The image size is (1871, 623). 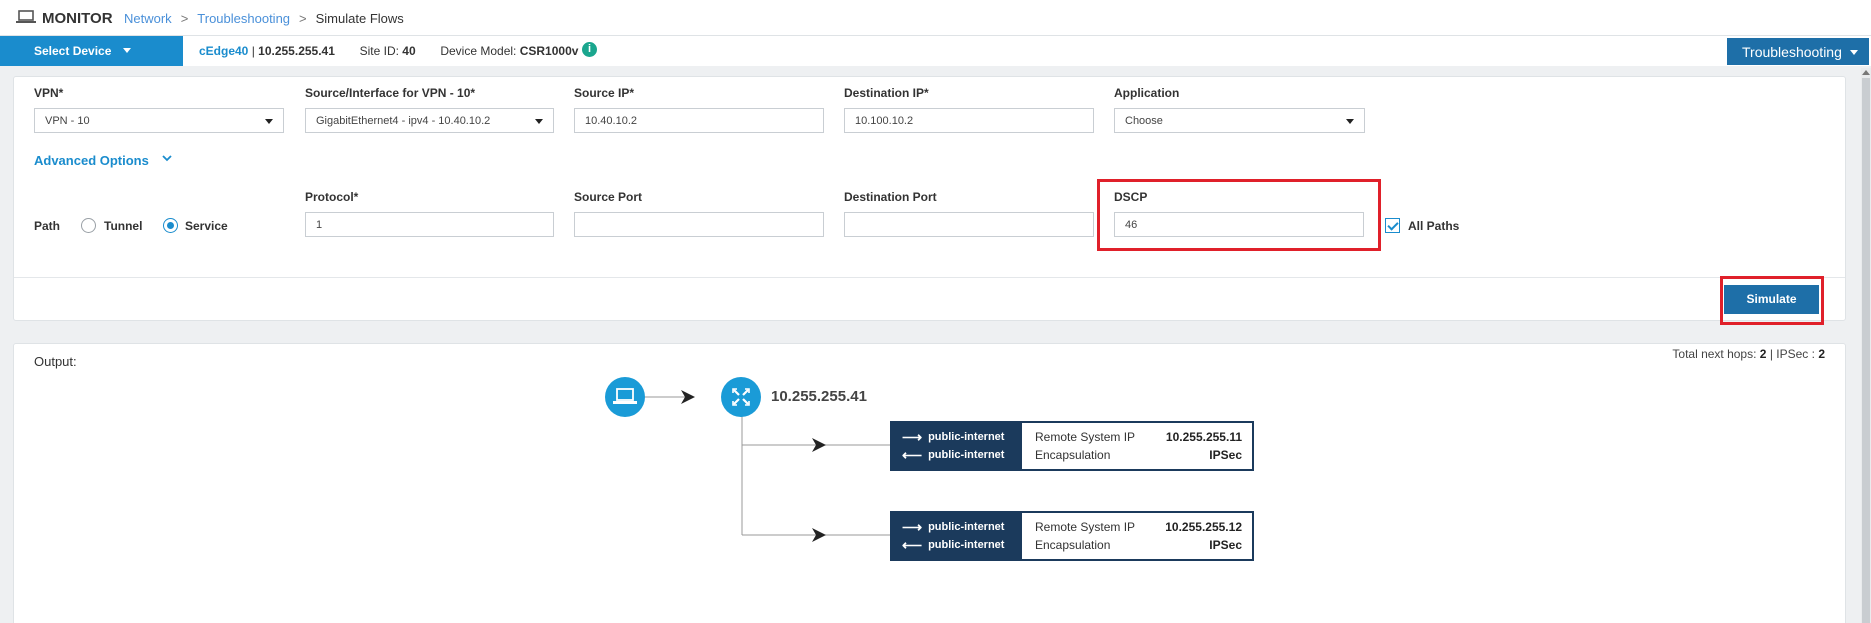 What do you see at coordinates (77, 18) in the screenshot?
I see `page-title: MONITOR` at bounding box center [77, 18].